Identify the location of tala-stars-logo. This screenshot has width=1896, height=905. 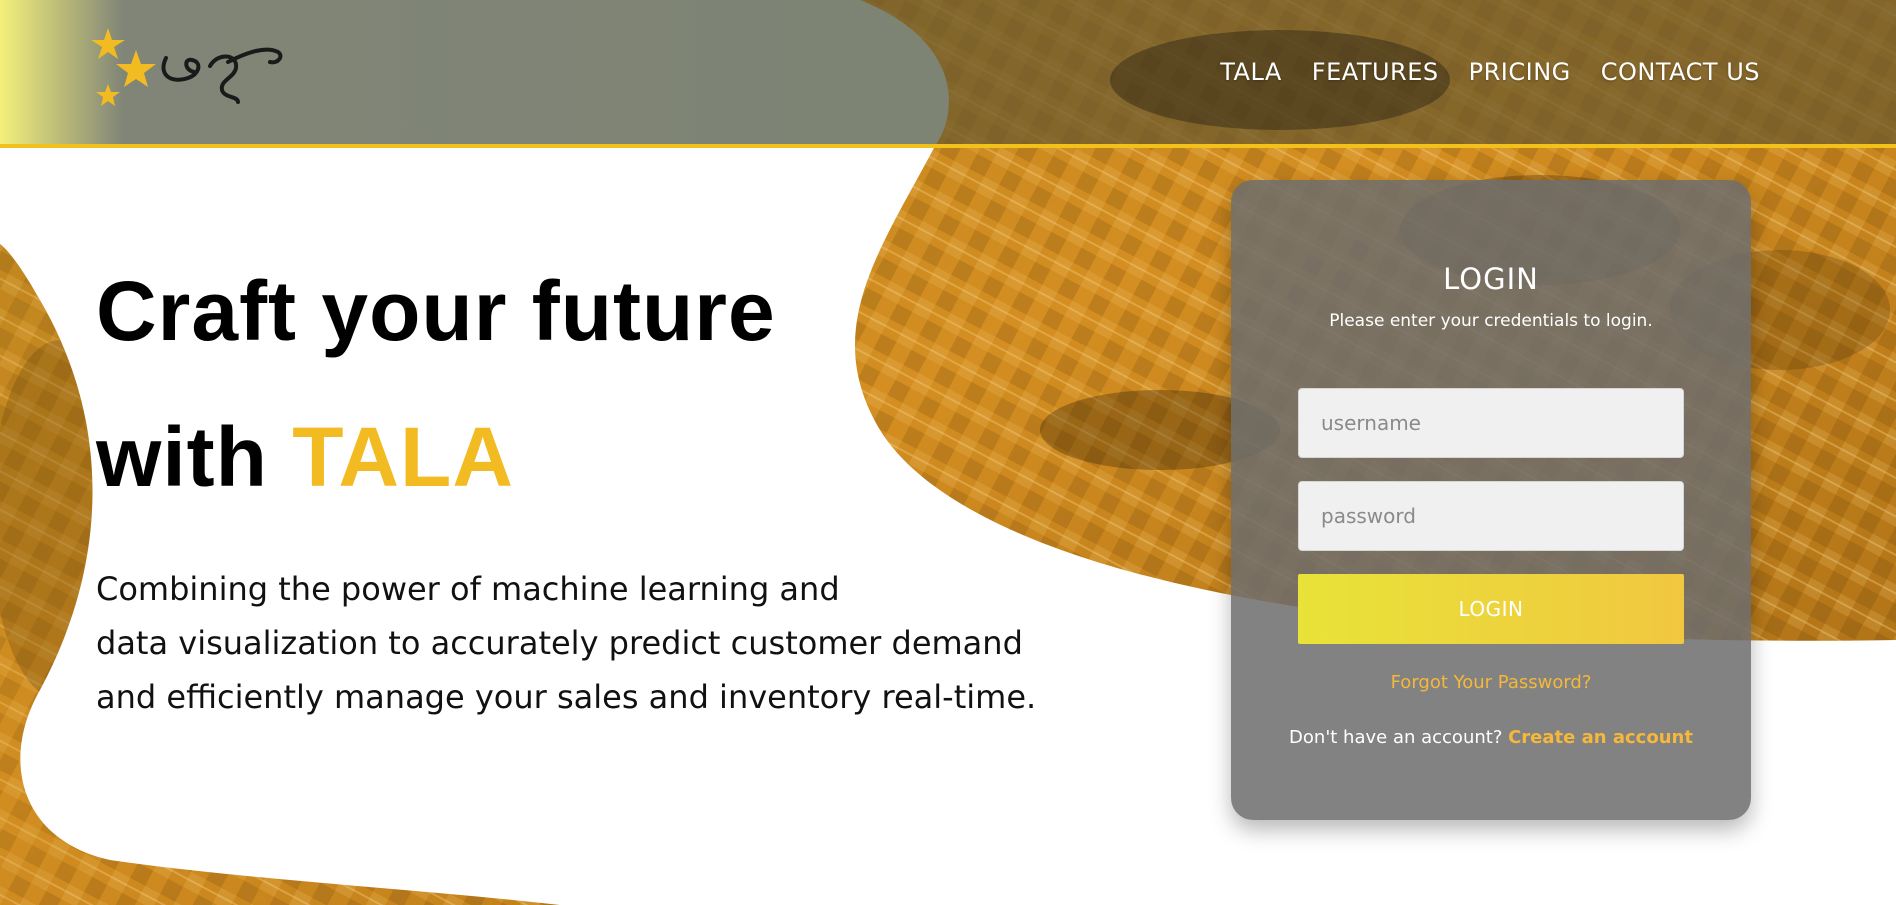
(188, 68).